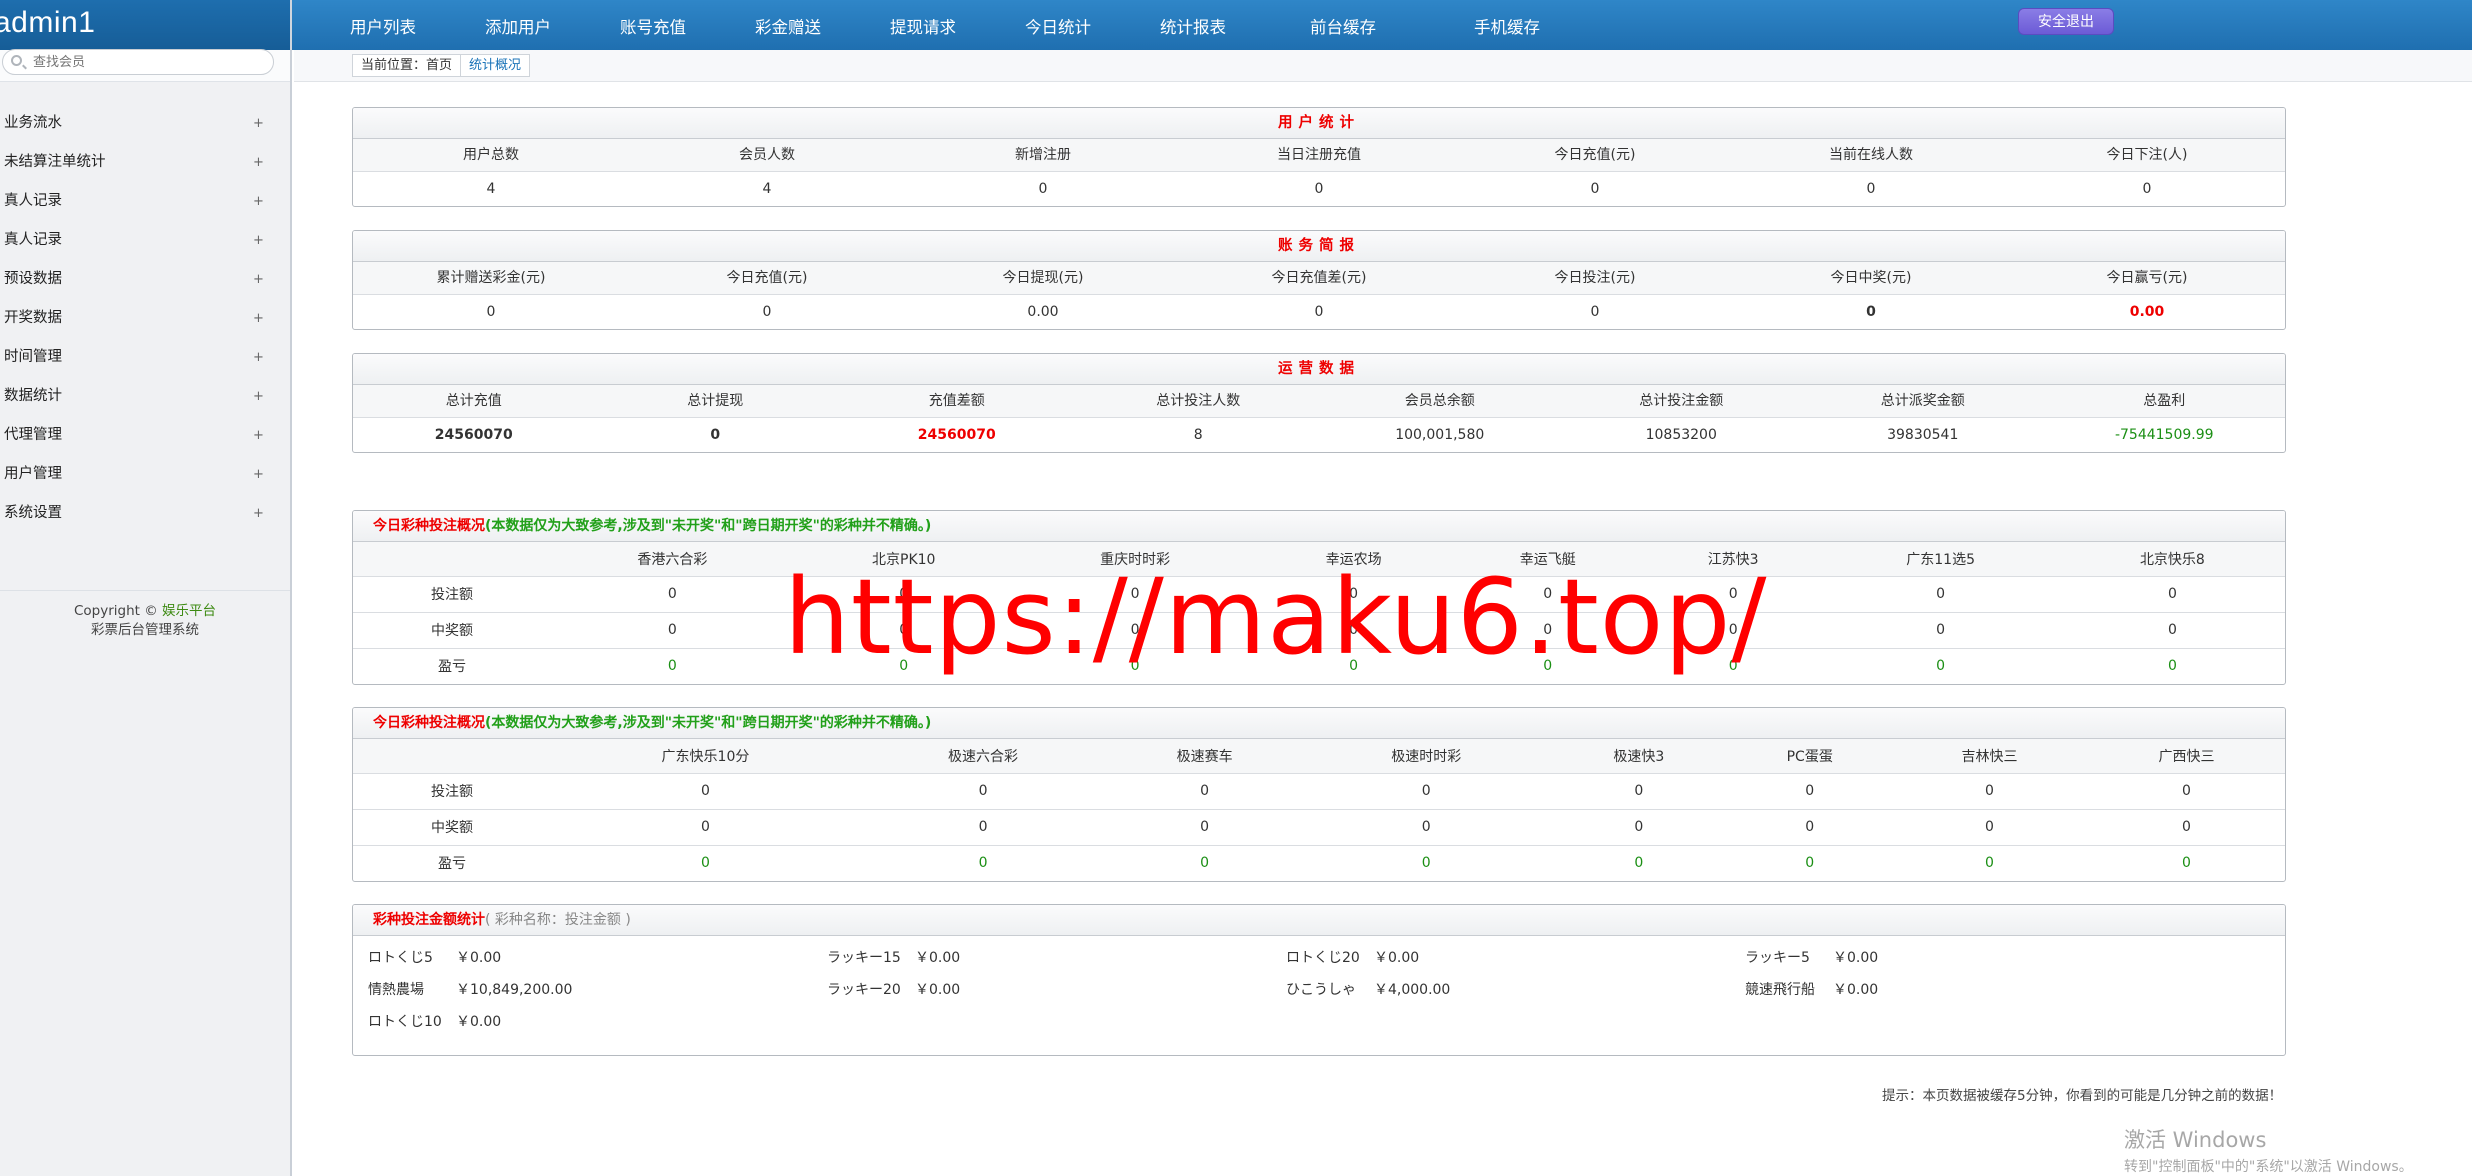  Describe the element at coordinates (33, 318) in the screenshot. I see `sidebar-item-label: 开奖数据` at that location.